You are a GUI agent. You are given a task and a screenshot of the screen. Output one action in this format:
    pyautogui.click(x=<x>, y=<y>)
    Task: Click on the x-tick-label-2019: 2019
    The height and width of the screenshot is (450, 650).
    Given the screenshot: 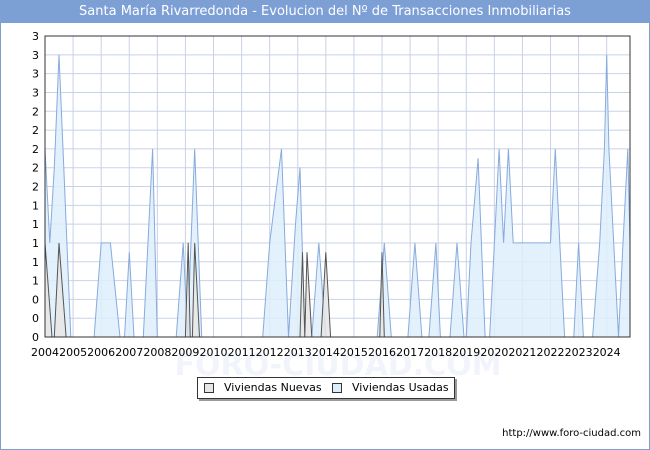 What is the action you would take?
    pyautogui.click(x=466, y=352)
    